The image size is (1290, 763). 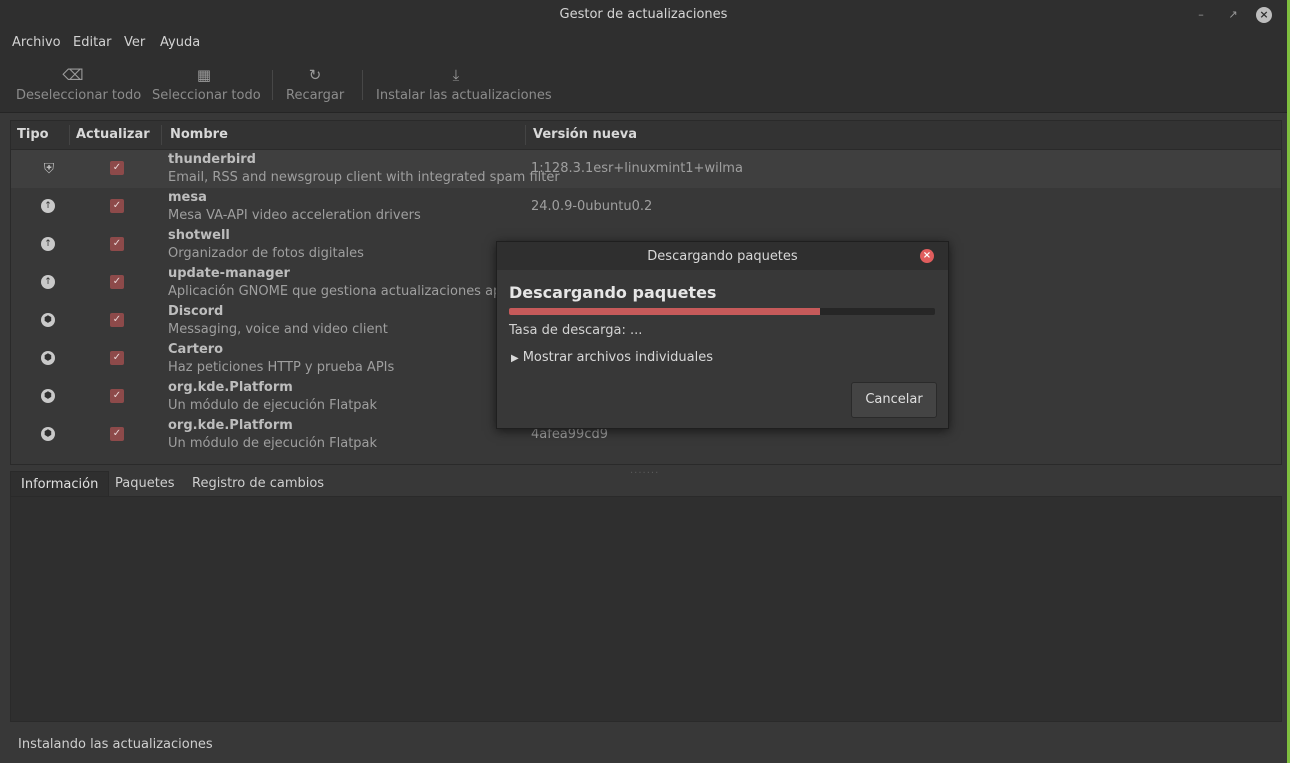 What do you see at coordinates (187, 197) in the screenshot?
I see `package-name: mesa` at bounding box center [187, 197].